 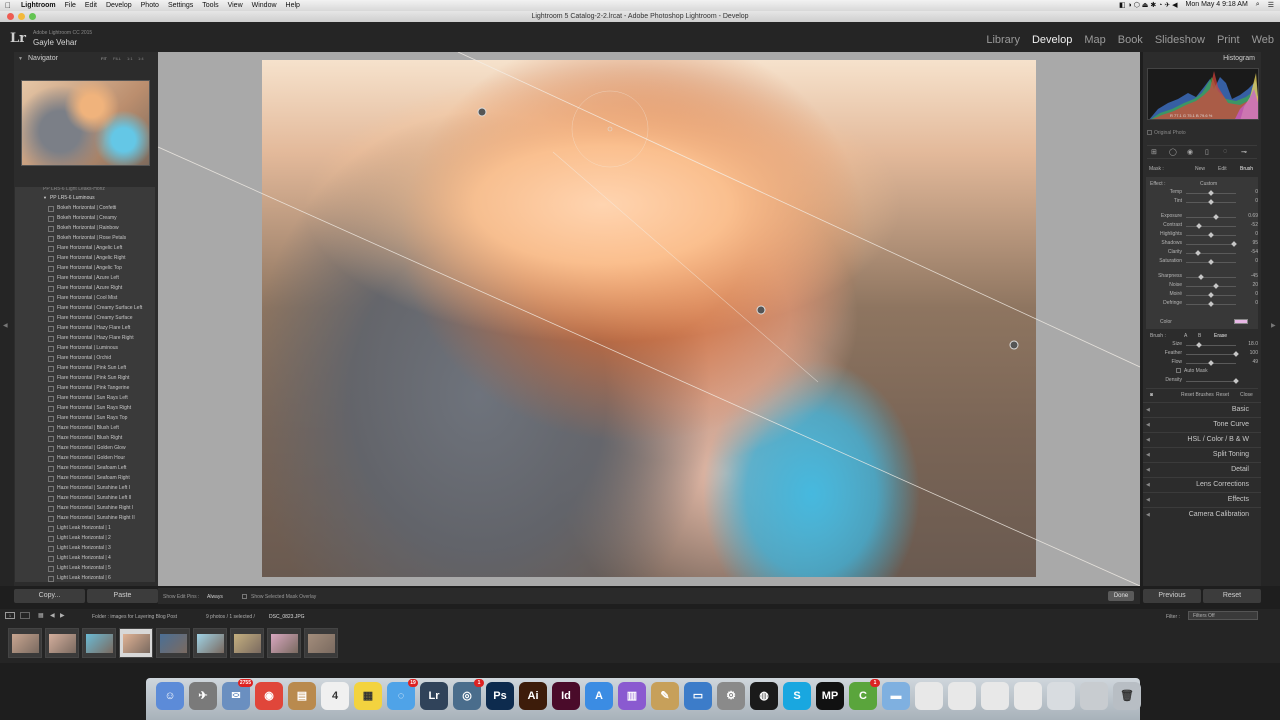 I want to click on left-panel-edge: ◀, so click(x=7, y=319).